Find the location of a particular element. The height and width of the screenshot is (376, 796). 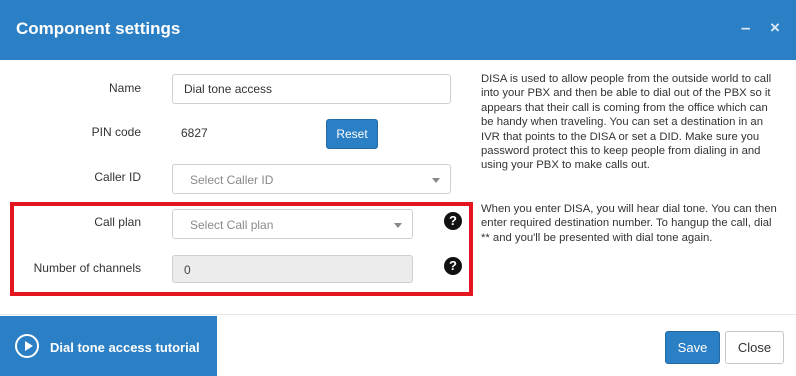

channels-label: Number of channels is located at coordinates (87, 268).